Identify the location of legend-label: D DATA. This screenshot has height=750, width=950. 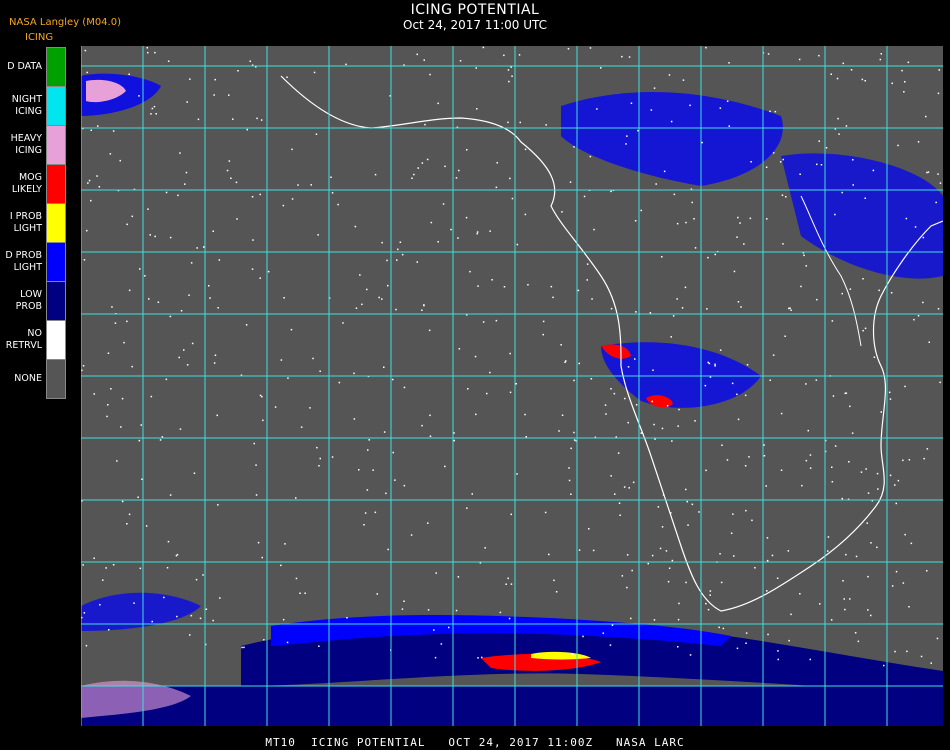
(24, 66).